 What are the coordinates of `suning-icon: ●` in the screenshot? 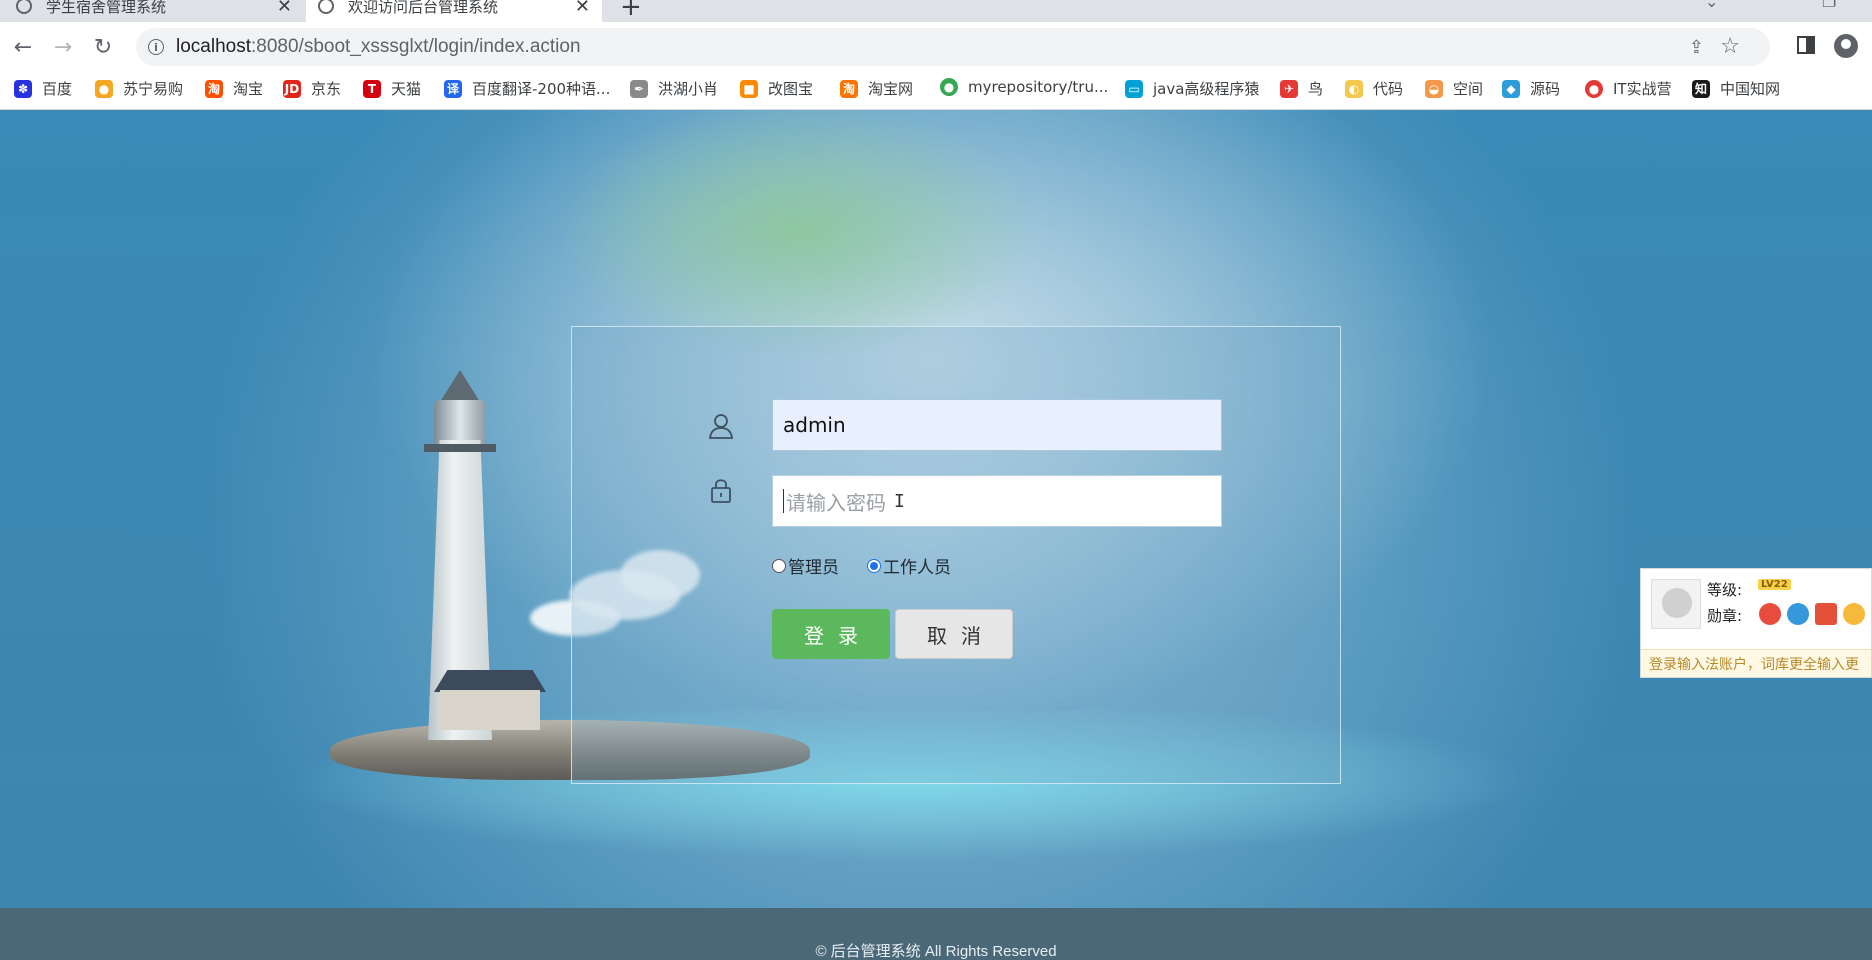 It's located at (104, 88).